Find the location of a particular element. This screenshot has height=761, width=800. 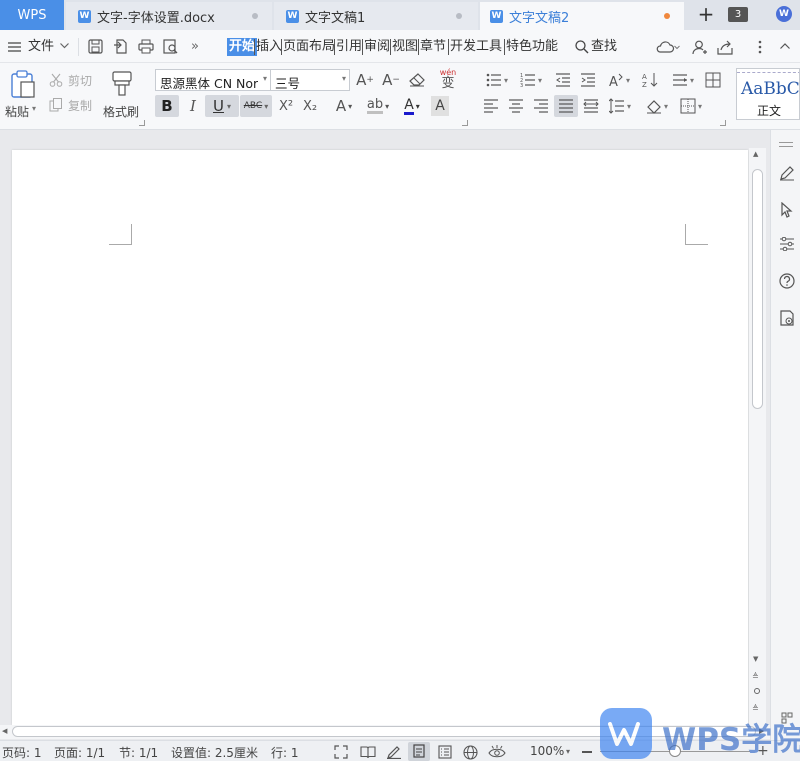

search-command: 查找 is located at coordinates (604, 47).